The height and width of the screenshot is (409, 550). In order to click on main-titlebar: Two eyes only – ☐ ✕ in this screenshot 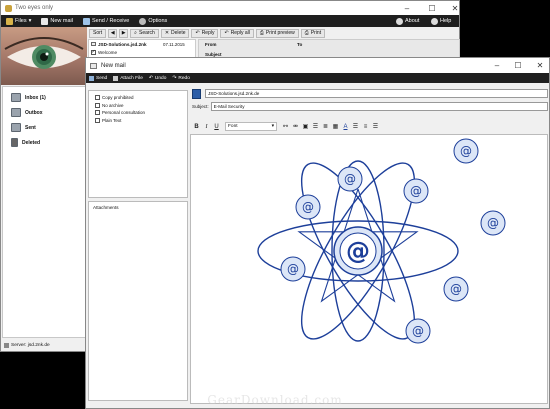, I will do `click(230, 8)`.